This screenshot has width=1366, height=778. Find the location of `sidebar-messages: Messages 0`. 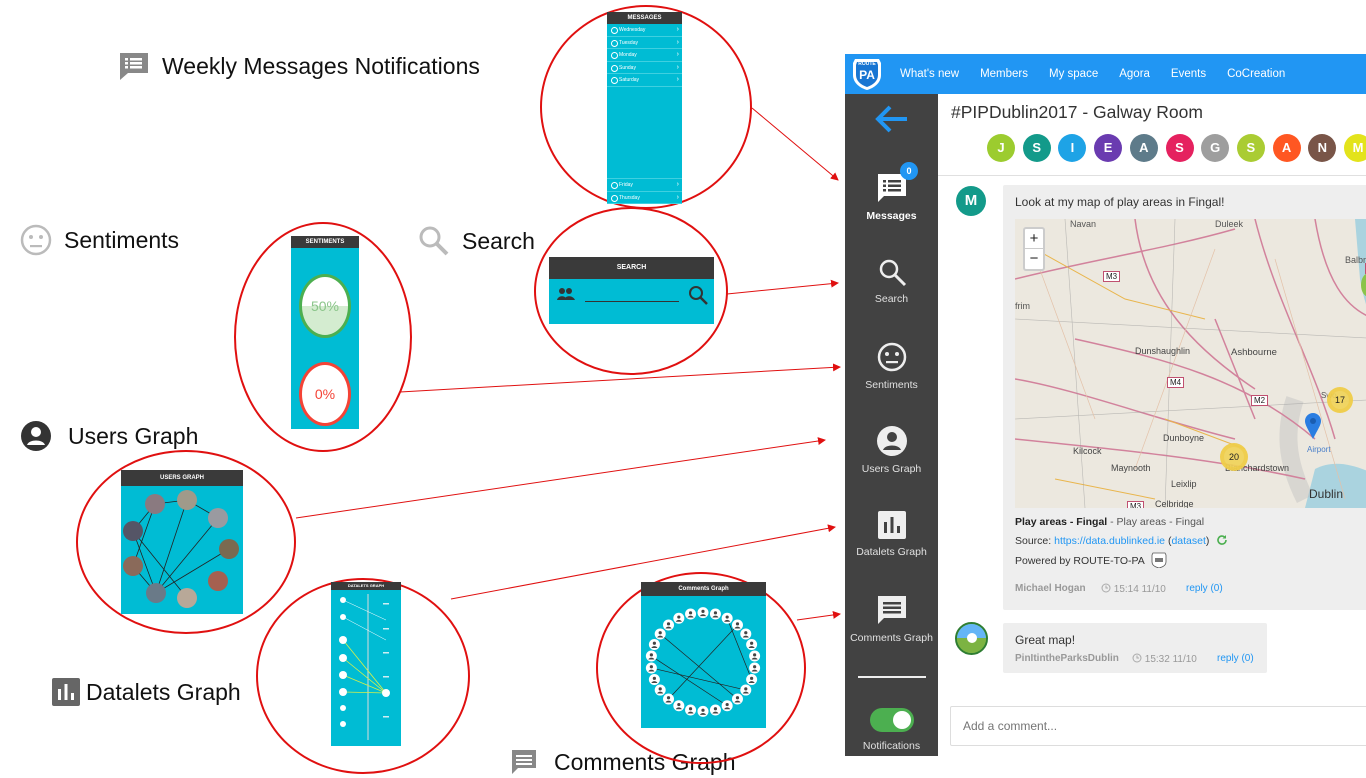

sidebar-messages: Messages 0 is located at coordinates (891, 192).